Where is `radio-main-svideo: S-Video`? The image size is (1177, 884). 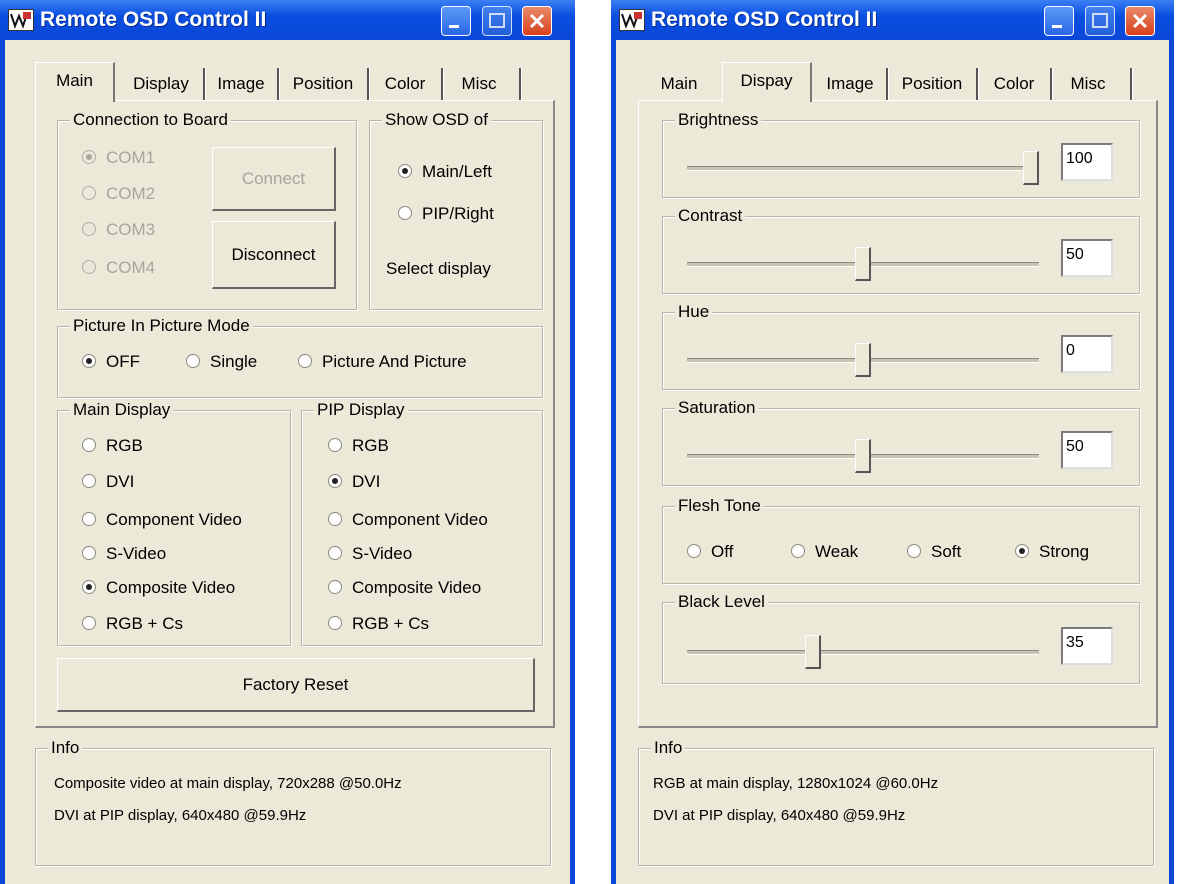
radio-main-svideo: S-Video is located at coordinates (124, 554).